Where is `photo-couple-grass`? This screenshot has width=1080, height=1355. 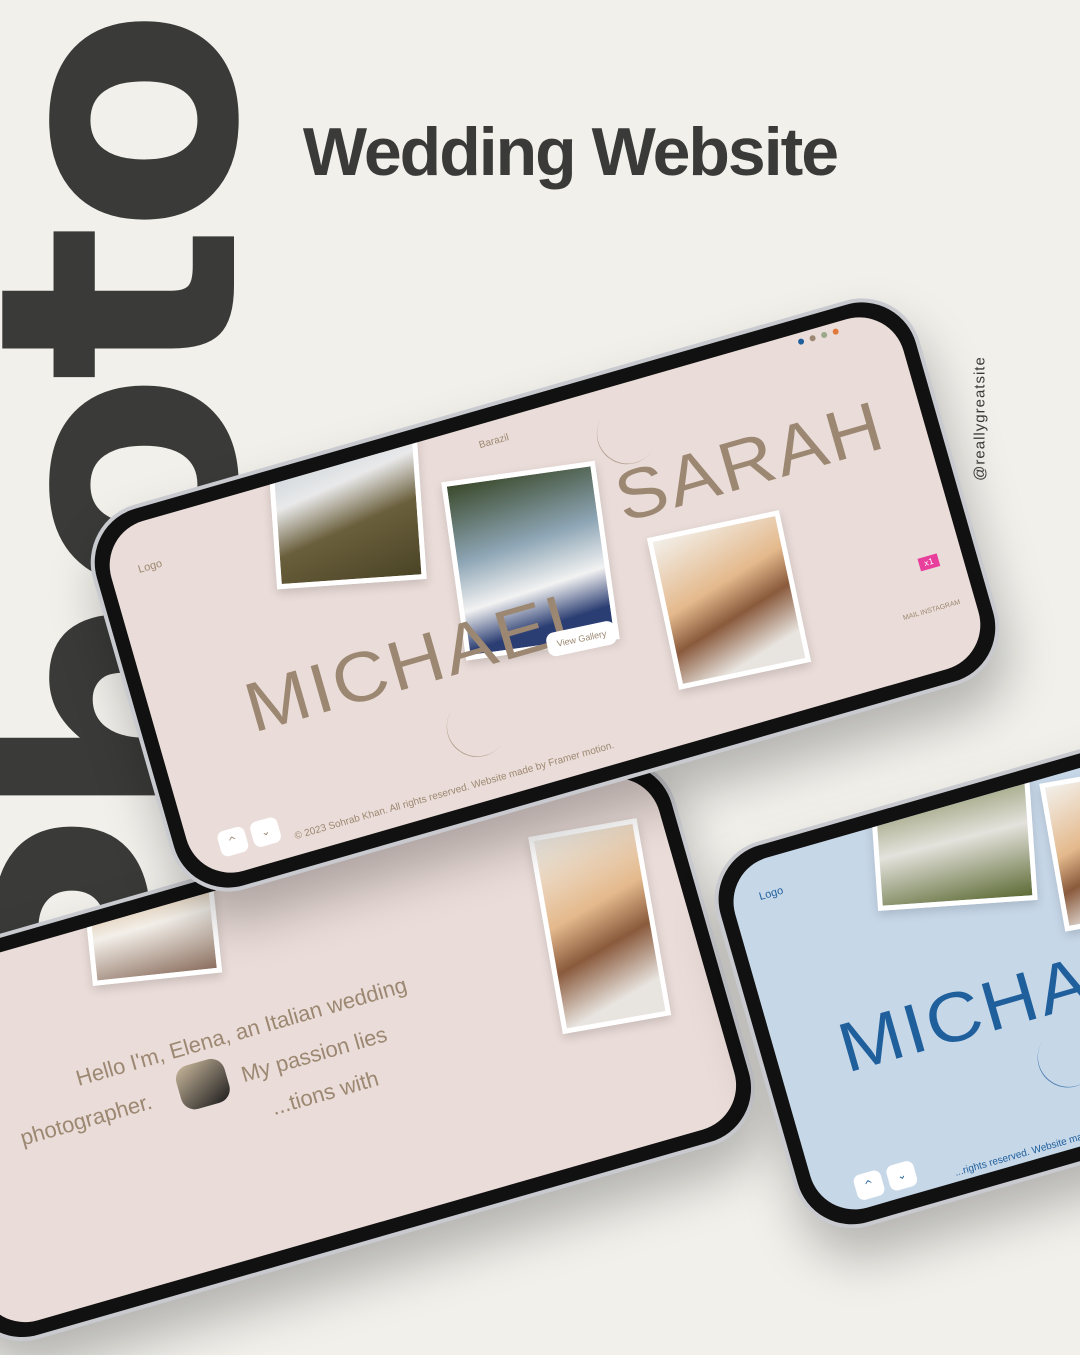 photo-couple-grass is located at coordinates (953, 841).